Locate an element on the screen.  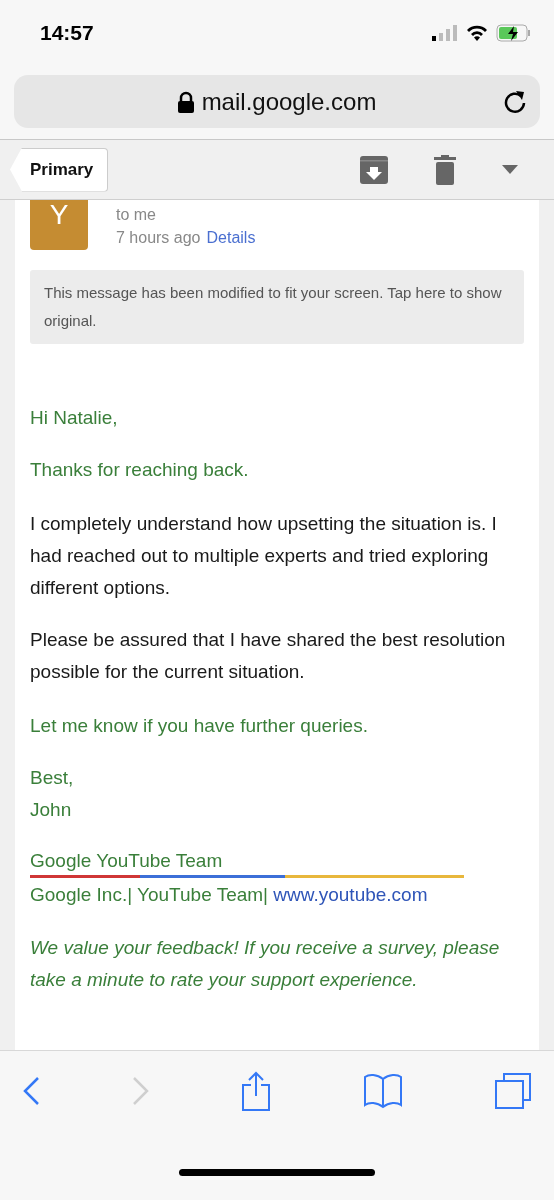
back-button: Primary is located at coordinates (59, 169).